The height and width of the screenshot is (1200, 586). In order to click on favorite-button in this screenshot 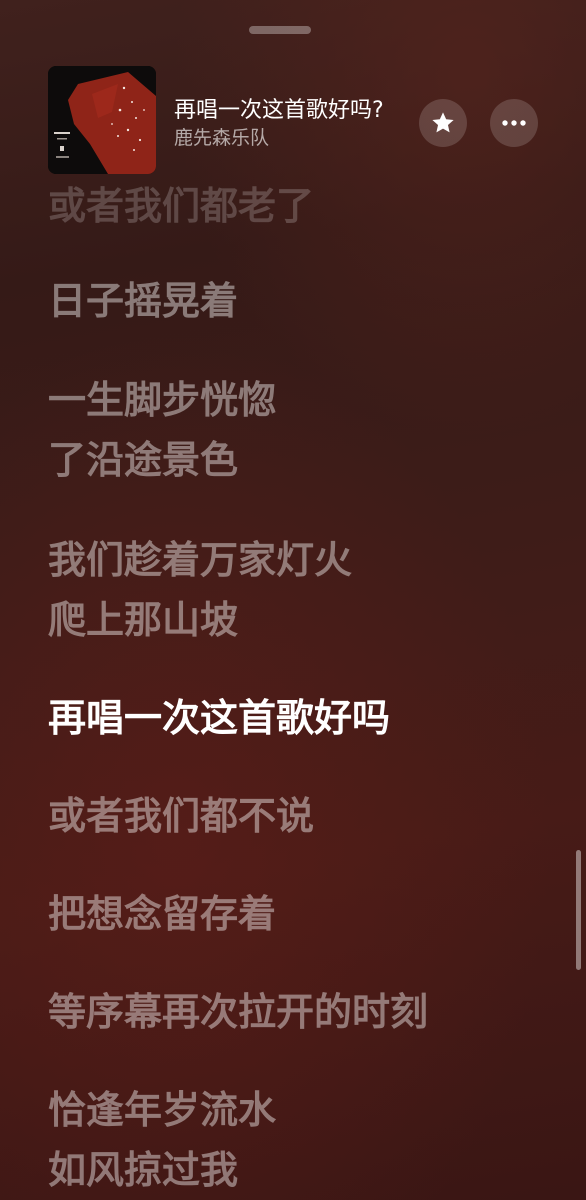, I will do `click(443, 123)`.